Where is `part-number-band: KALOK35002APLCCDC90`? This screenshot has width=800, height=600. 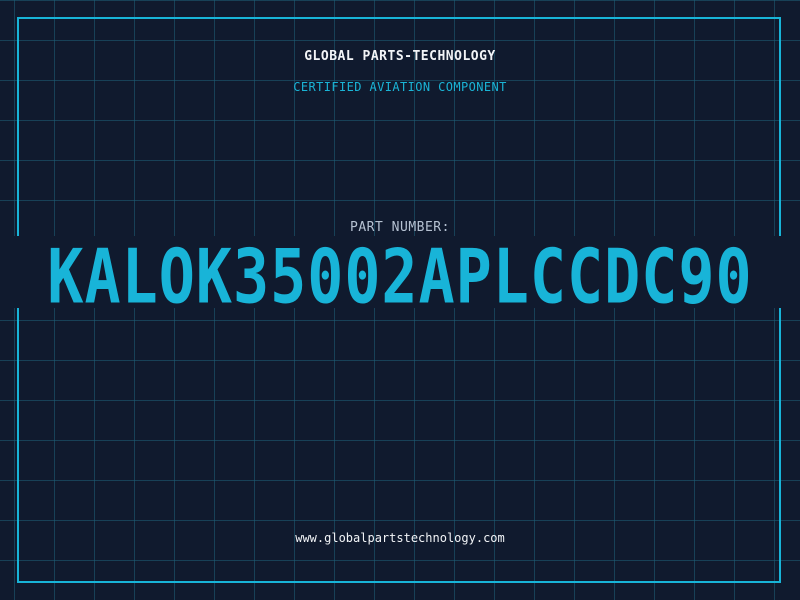 part-number-band: KALOK35002APLCCDC90 is located at coordinates (400, 272).